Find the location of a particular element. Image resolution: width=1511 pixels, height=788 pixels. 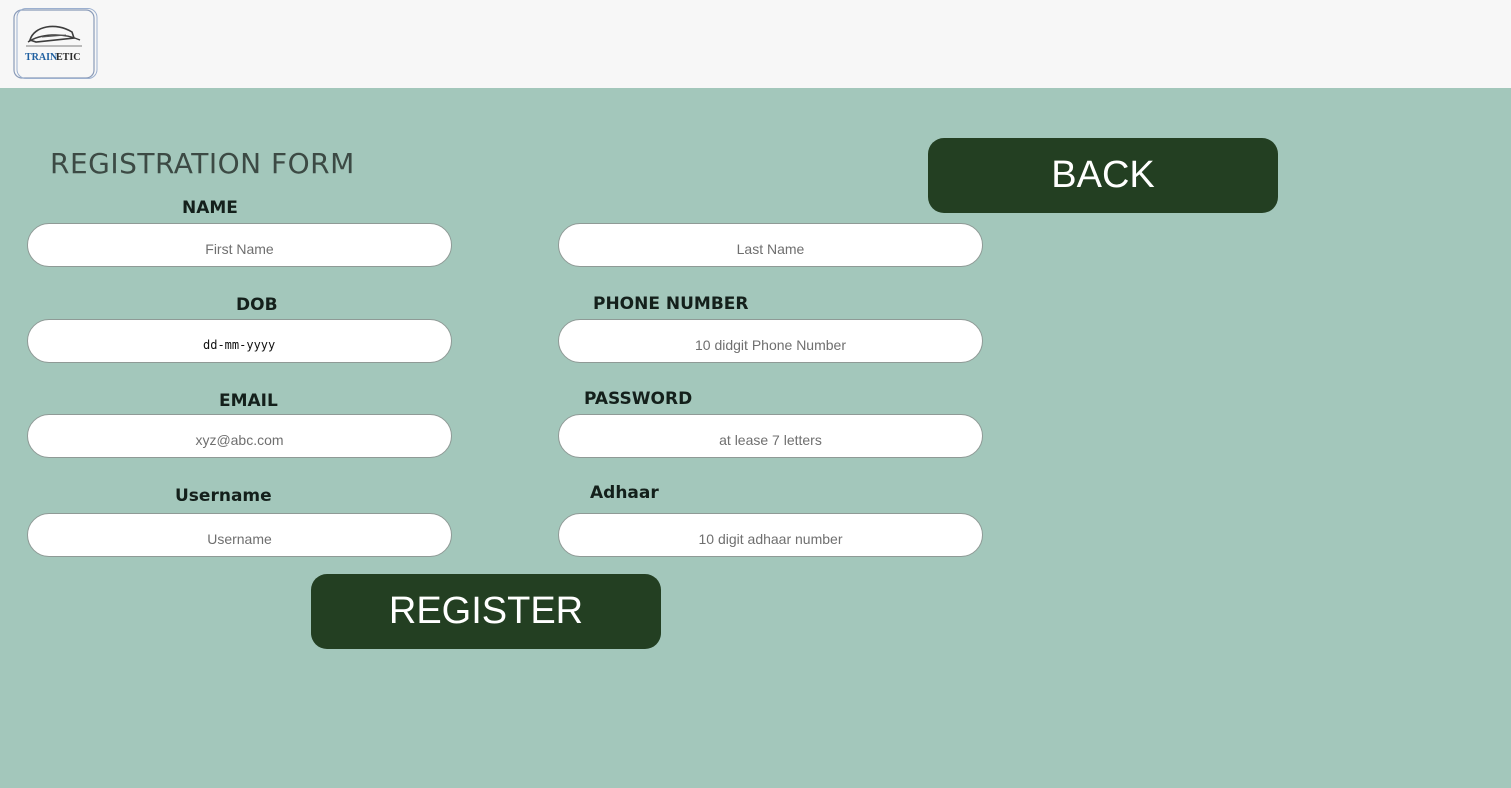

email-label: EMAIL is located at coordinates (248, 401).